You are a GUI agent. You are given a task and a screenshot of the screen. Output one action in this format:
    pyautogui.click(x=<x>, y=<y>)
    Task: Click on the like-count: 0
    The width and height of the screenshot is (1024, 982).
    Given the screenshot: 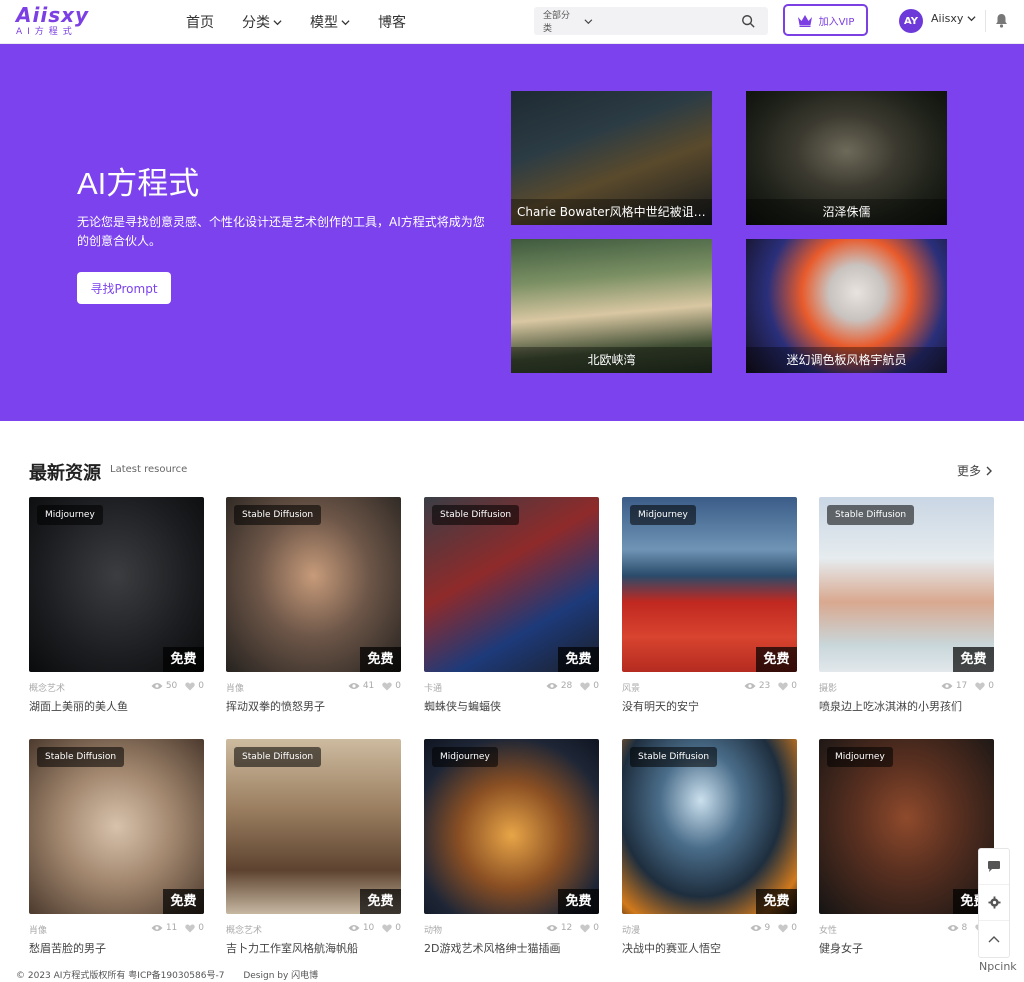 What is the action you would take?
    pyautogui.click(x=201, y=686)
    